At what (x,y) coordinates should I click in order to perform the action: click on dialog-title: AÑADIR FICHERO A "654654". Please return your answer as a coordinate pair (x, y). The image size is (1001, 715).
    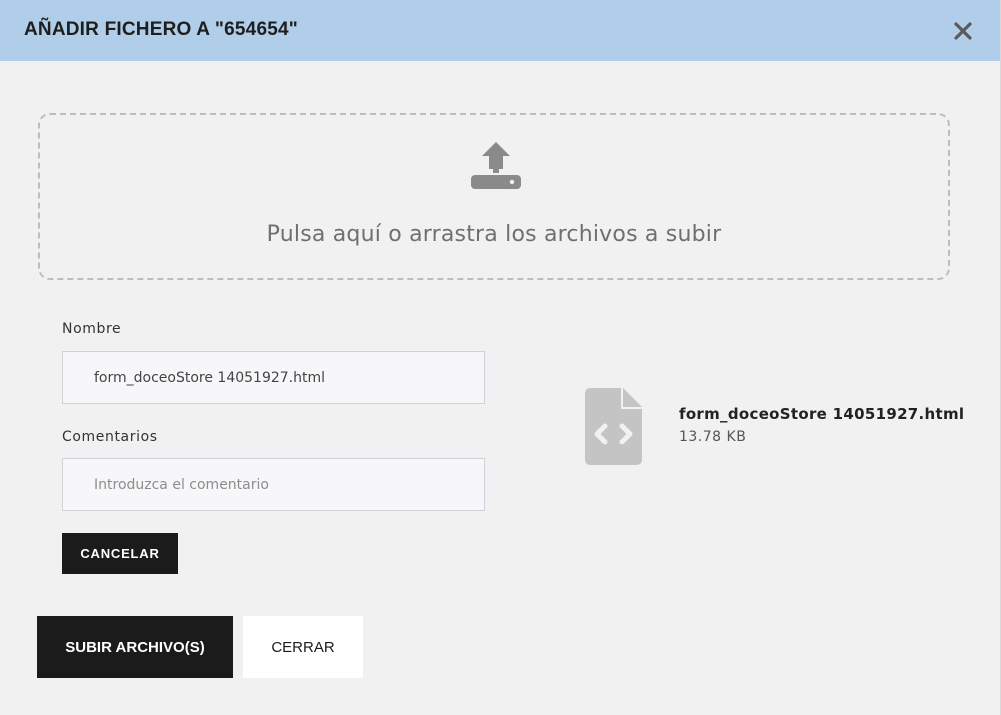
    Looking at the image, I should click on (161, 29).